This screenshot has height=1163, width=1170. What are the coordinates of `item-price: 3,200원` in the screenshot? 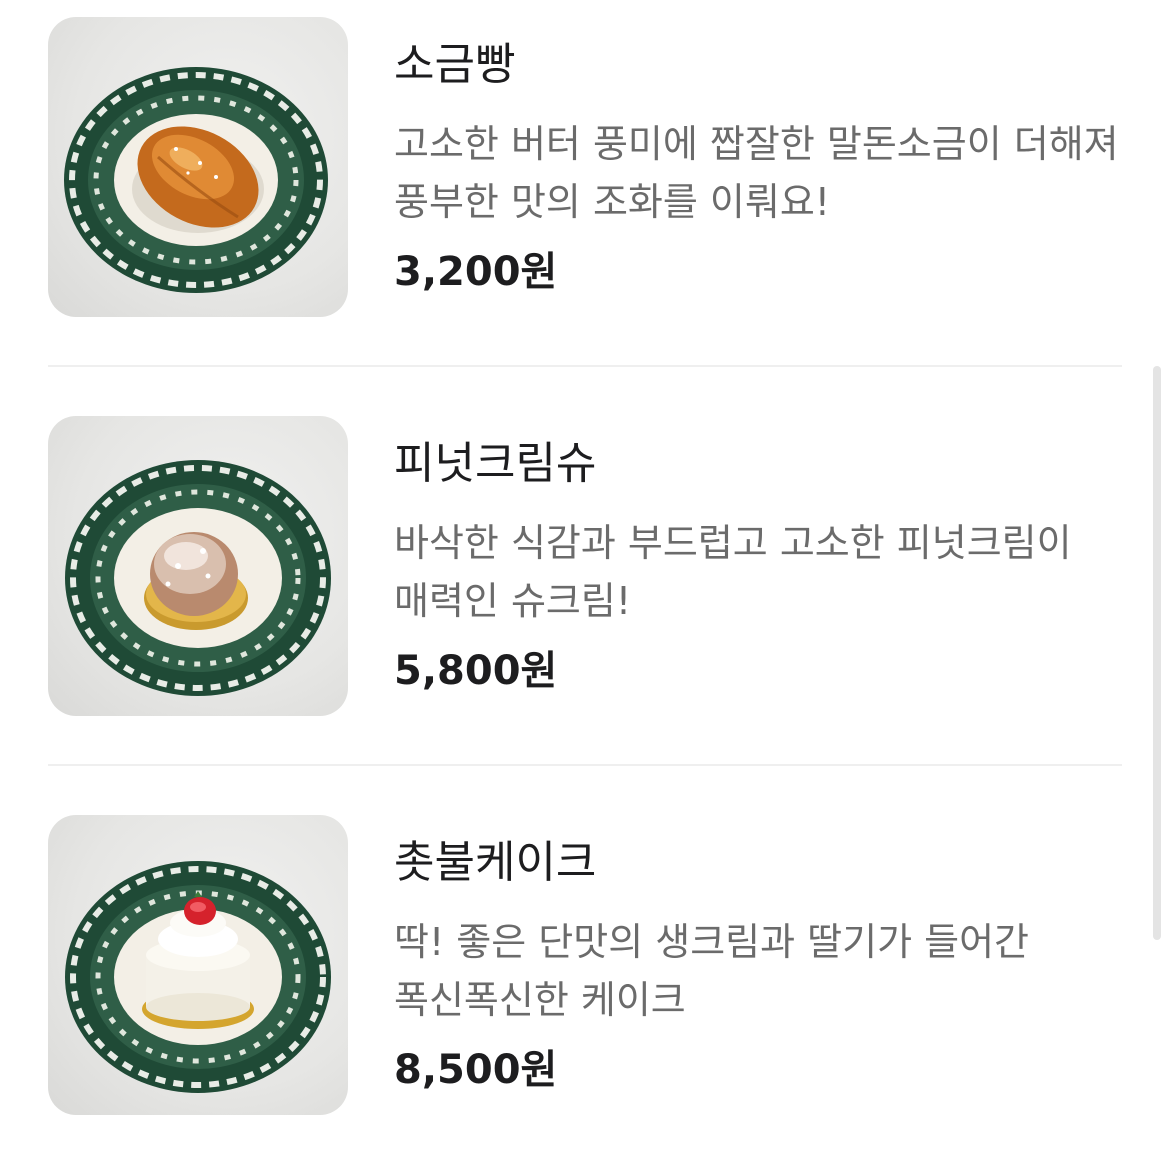 It's located at (476, 272).